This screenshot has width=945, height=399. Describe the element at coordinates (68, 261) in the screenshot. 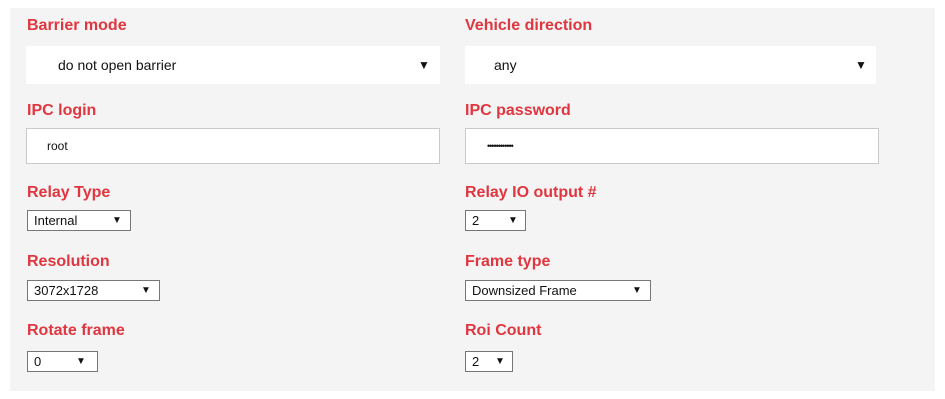

I see `resolution-label: Resolution` at that location.